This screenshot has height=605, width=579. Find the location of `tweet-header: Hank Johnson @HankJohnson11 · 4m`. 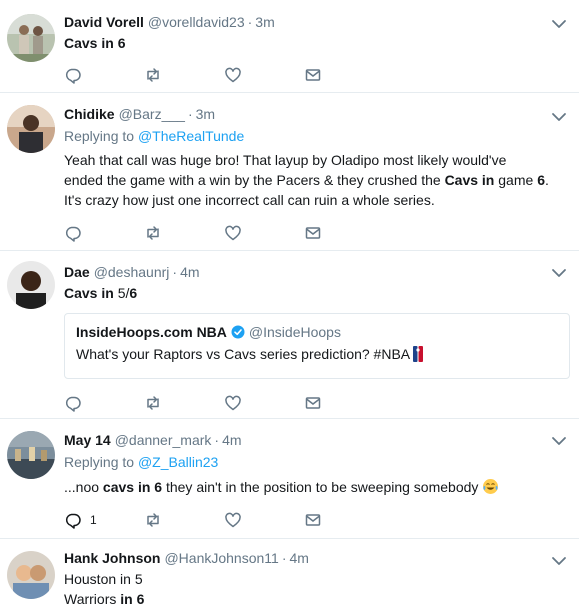

tweet-header: Hank Johnson @HankJohnson11 · 4m is located at coordinates (306, 558).